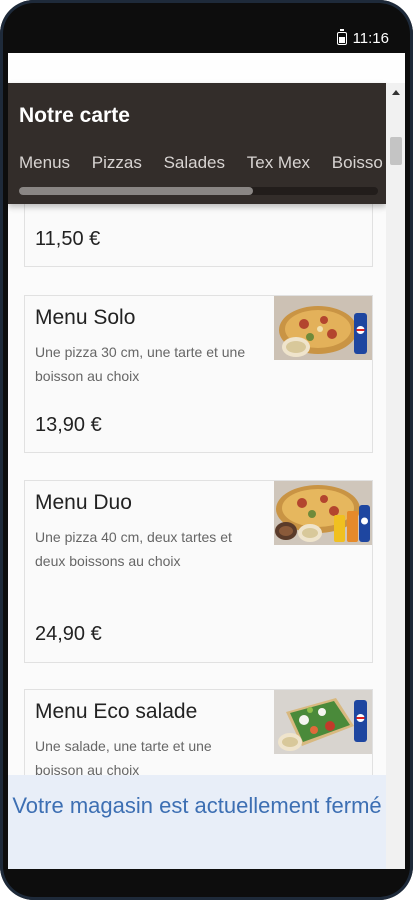 This screenshot has height=900, width=413. What do you see at coordinates (68, 425) in the screenshot?
I see `menu-price: 13,90 €` at bounding box center [68, 425].